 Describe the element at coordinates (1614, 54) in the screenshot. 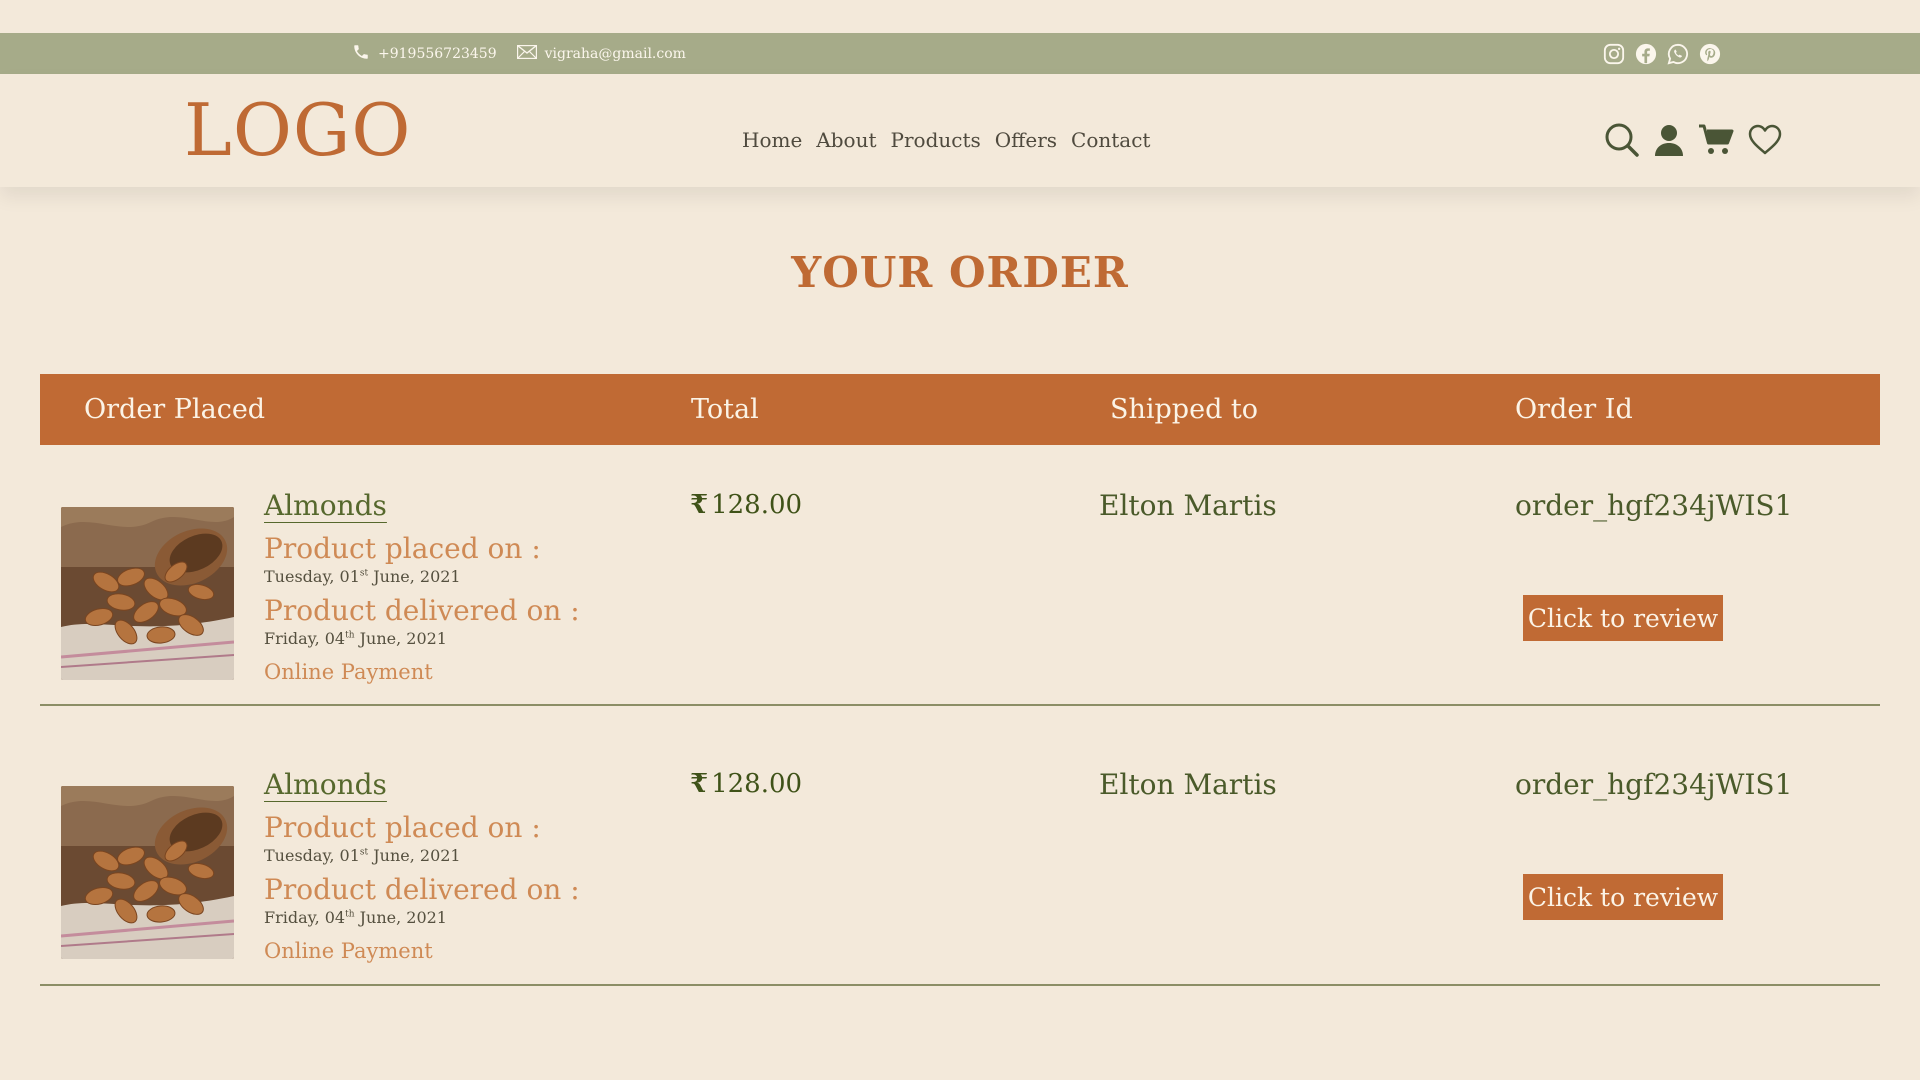

I see `instagram-icon` at that location.